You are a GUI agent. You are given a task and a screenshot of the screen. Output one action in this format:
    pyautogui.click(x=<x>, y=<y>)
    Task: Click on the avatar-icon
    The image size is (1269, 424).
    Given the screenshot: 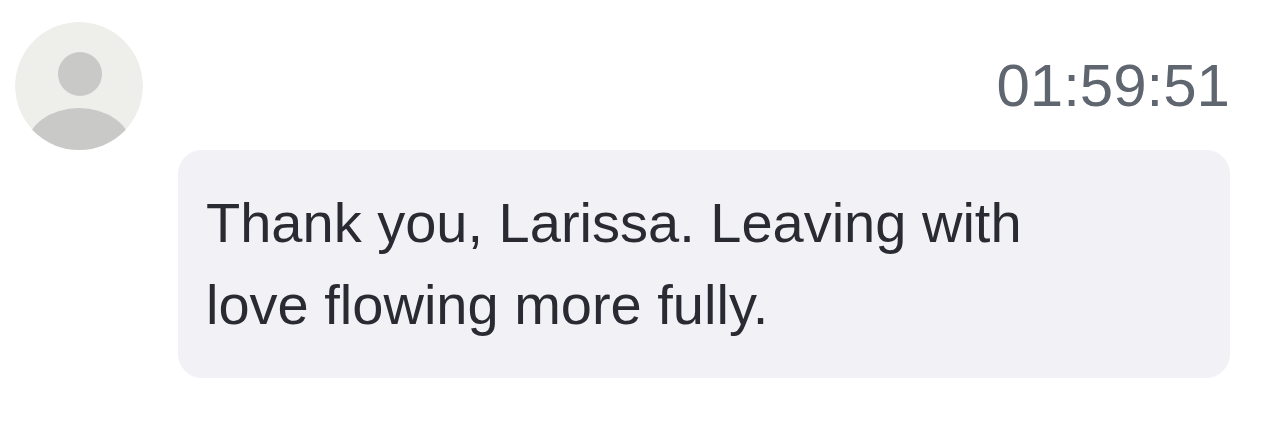 What is the action you would take?
    pyautogui.click(x=79, y=86)
    